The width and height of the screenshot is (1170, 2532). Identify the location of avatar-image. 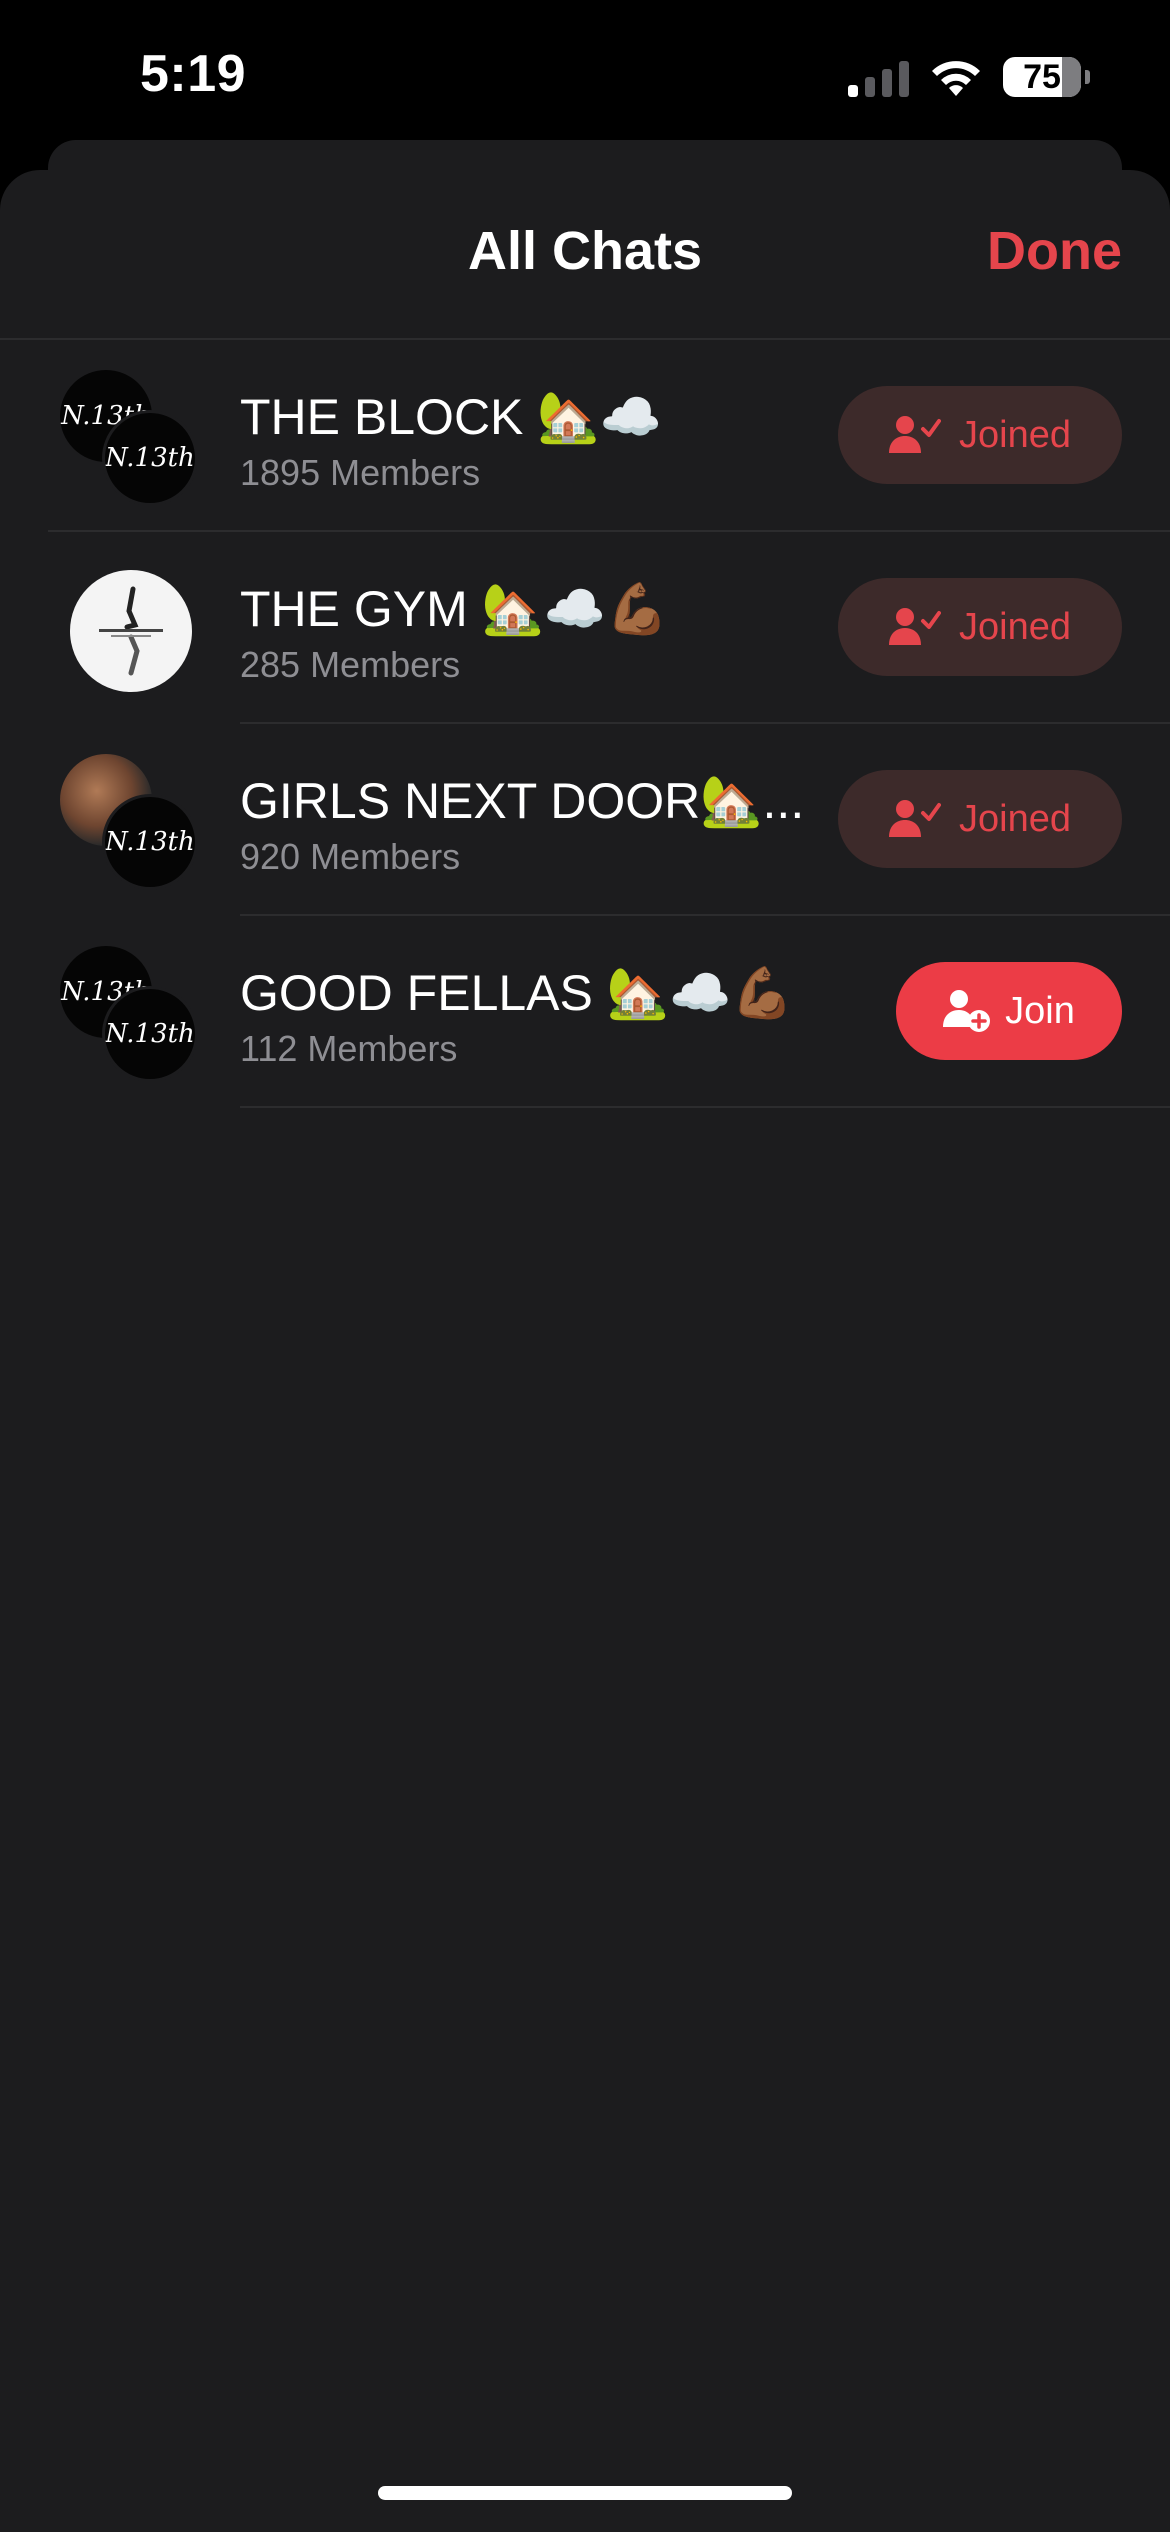
(131, 631).